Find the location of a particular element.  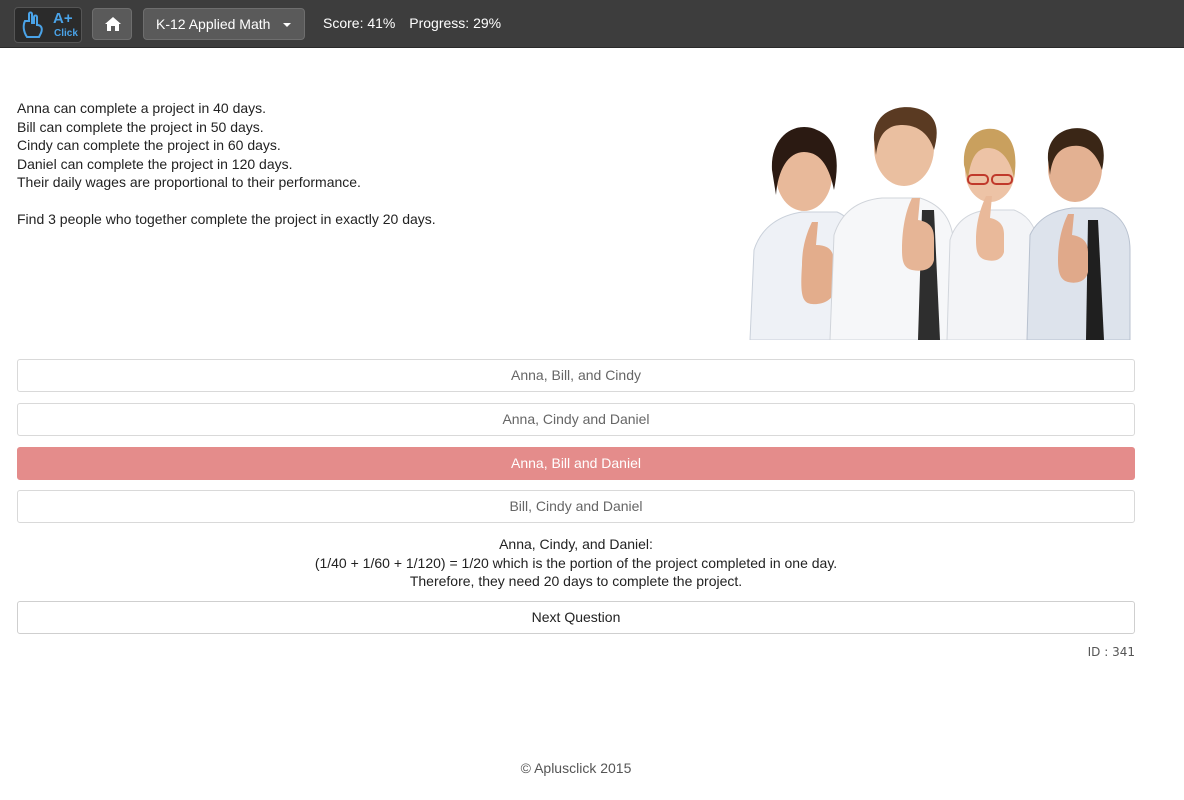

answer-choice-3-selected-wrong: Anna, Bill and Daniel is located at coordinates (576, 463).